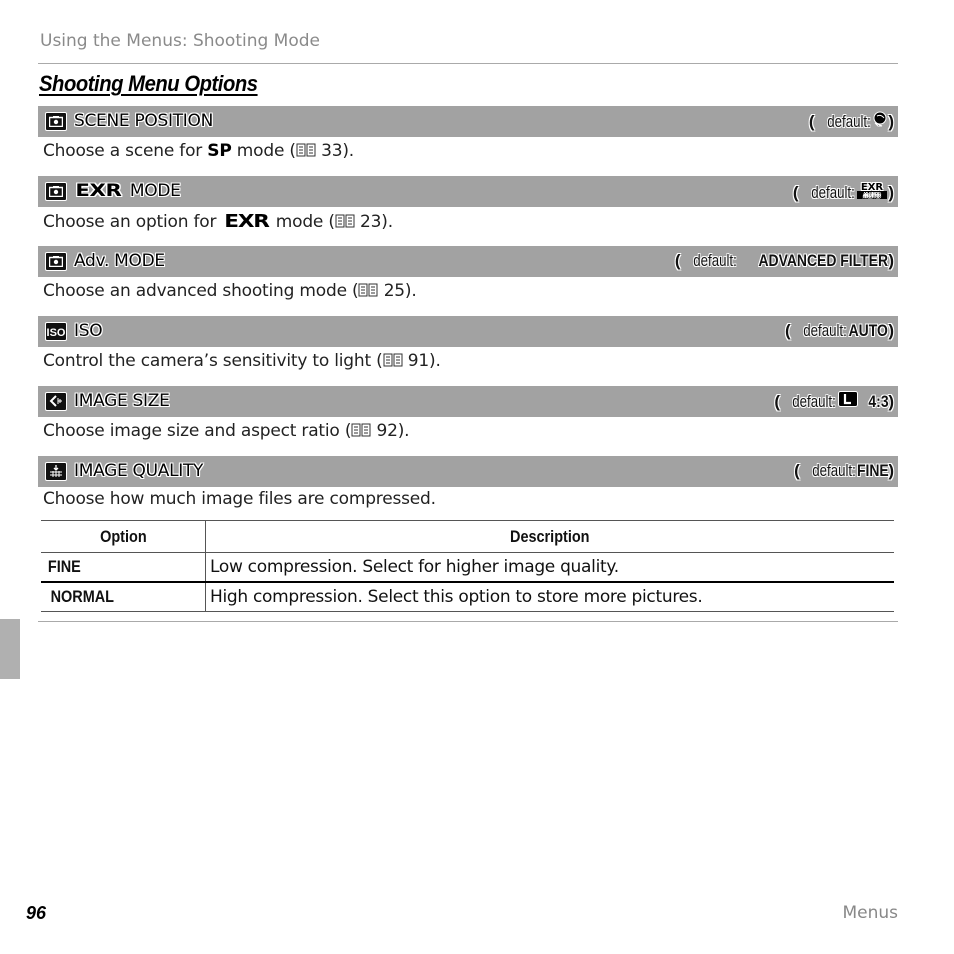  What do you see at coordinates (870, 913) in the screenshot?
I see `footer-section-label: Menus` at bounding box center [870, 913].